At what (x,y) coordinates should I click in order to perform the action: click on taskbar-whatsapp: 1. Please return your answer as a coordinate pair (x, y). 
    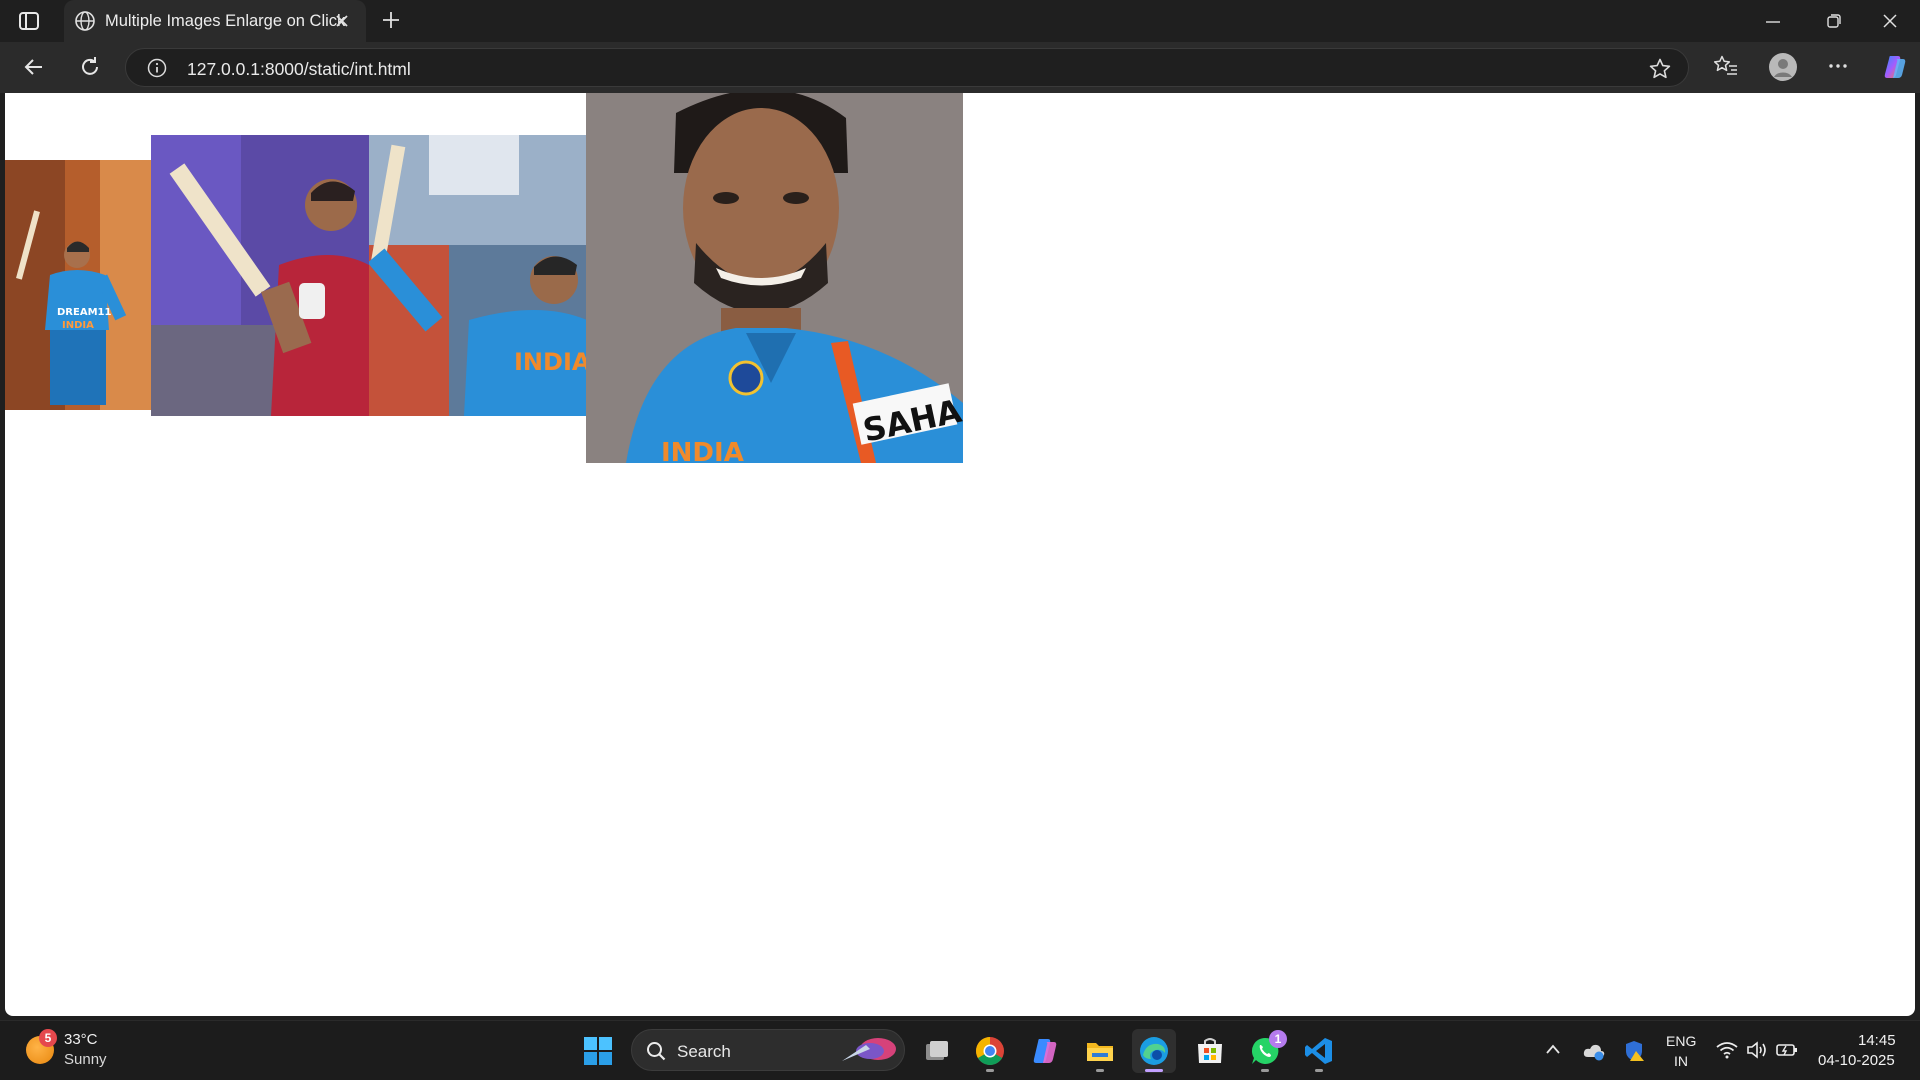
    Looking at the image, I should click on (1265, 1051).